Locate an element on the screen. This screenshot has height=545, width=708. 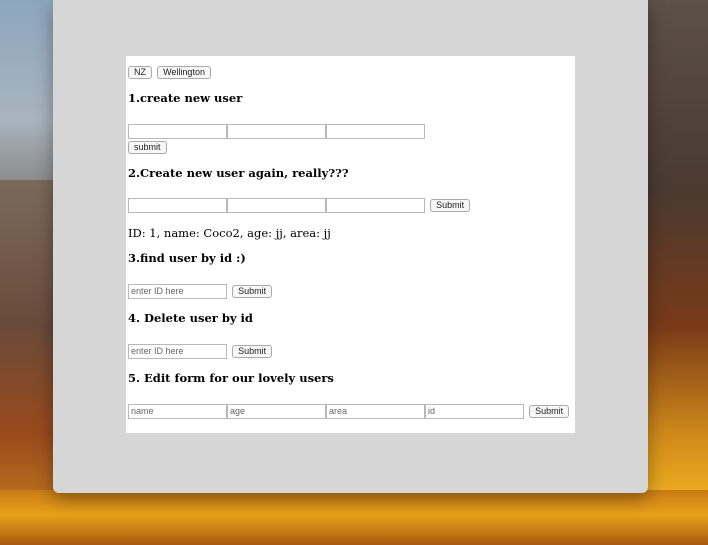
create-again-submit-button: Submit is located at coordinates (450, 205).